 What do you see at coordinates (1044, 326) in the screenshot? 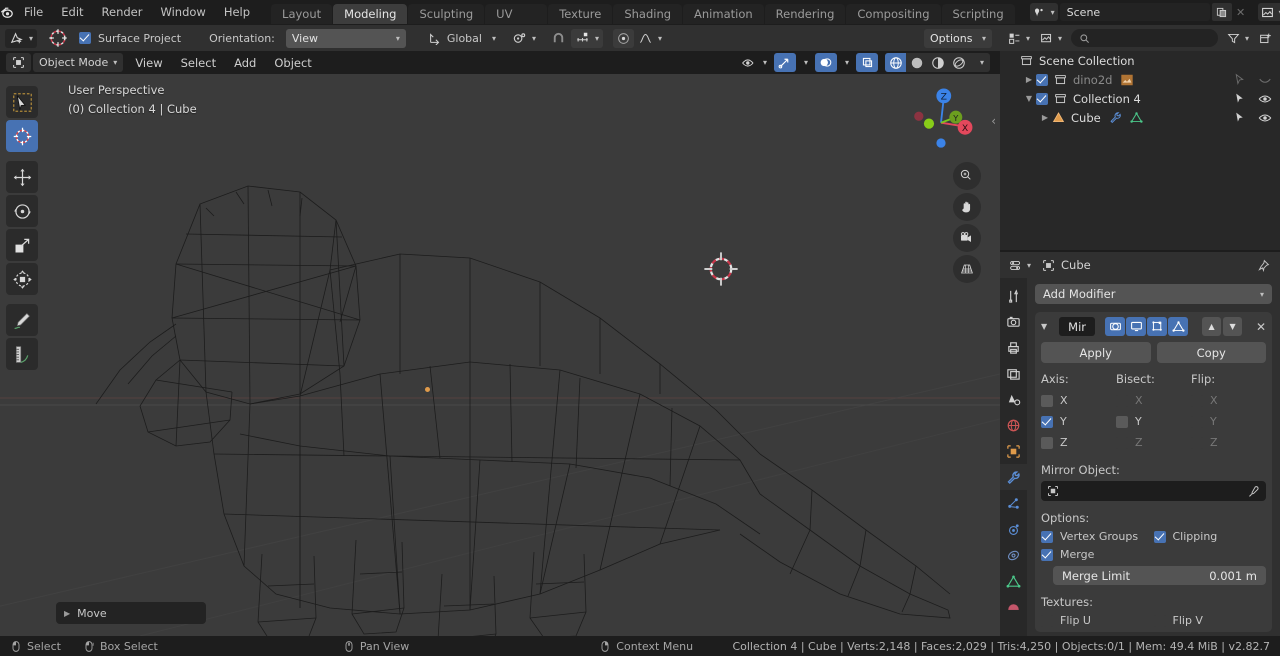
I see `chevron-down-icon: ▼` at bounding box center [1044, 326].